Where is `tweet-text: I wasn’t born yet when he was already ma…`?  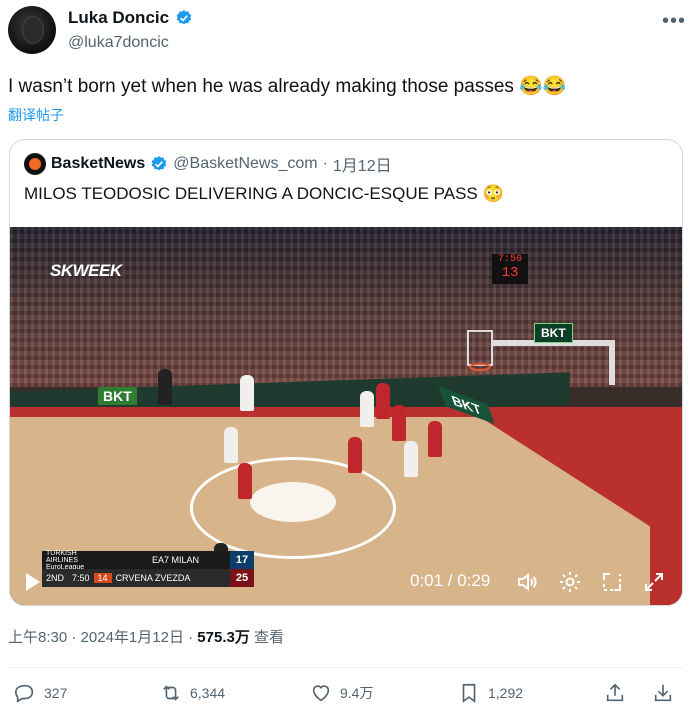 tweet-text: I wasn’t born yet when he was already ma… is located at coordinates (287, 86).